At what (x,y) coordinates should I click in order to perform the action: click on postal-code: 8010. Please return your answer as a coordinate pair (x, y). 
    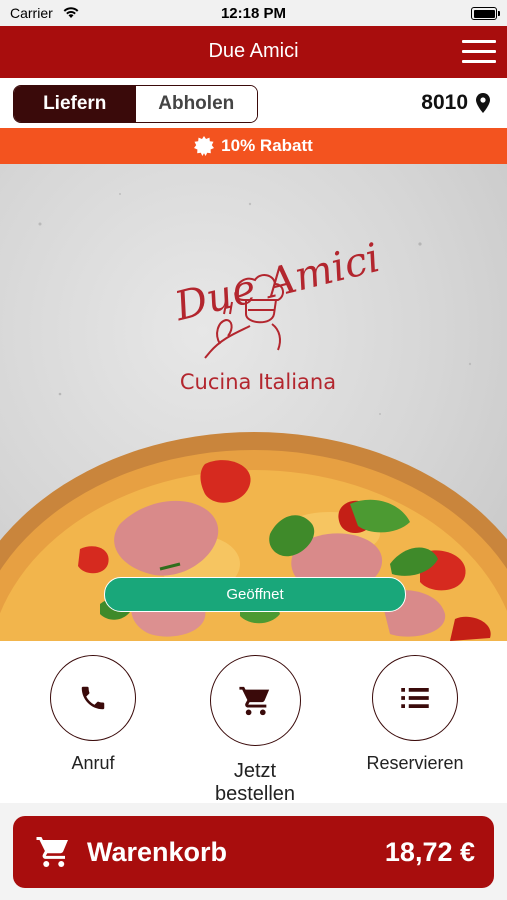
    Looking at the image, I should click on (444, 102).